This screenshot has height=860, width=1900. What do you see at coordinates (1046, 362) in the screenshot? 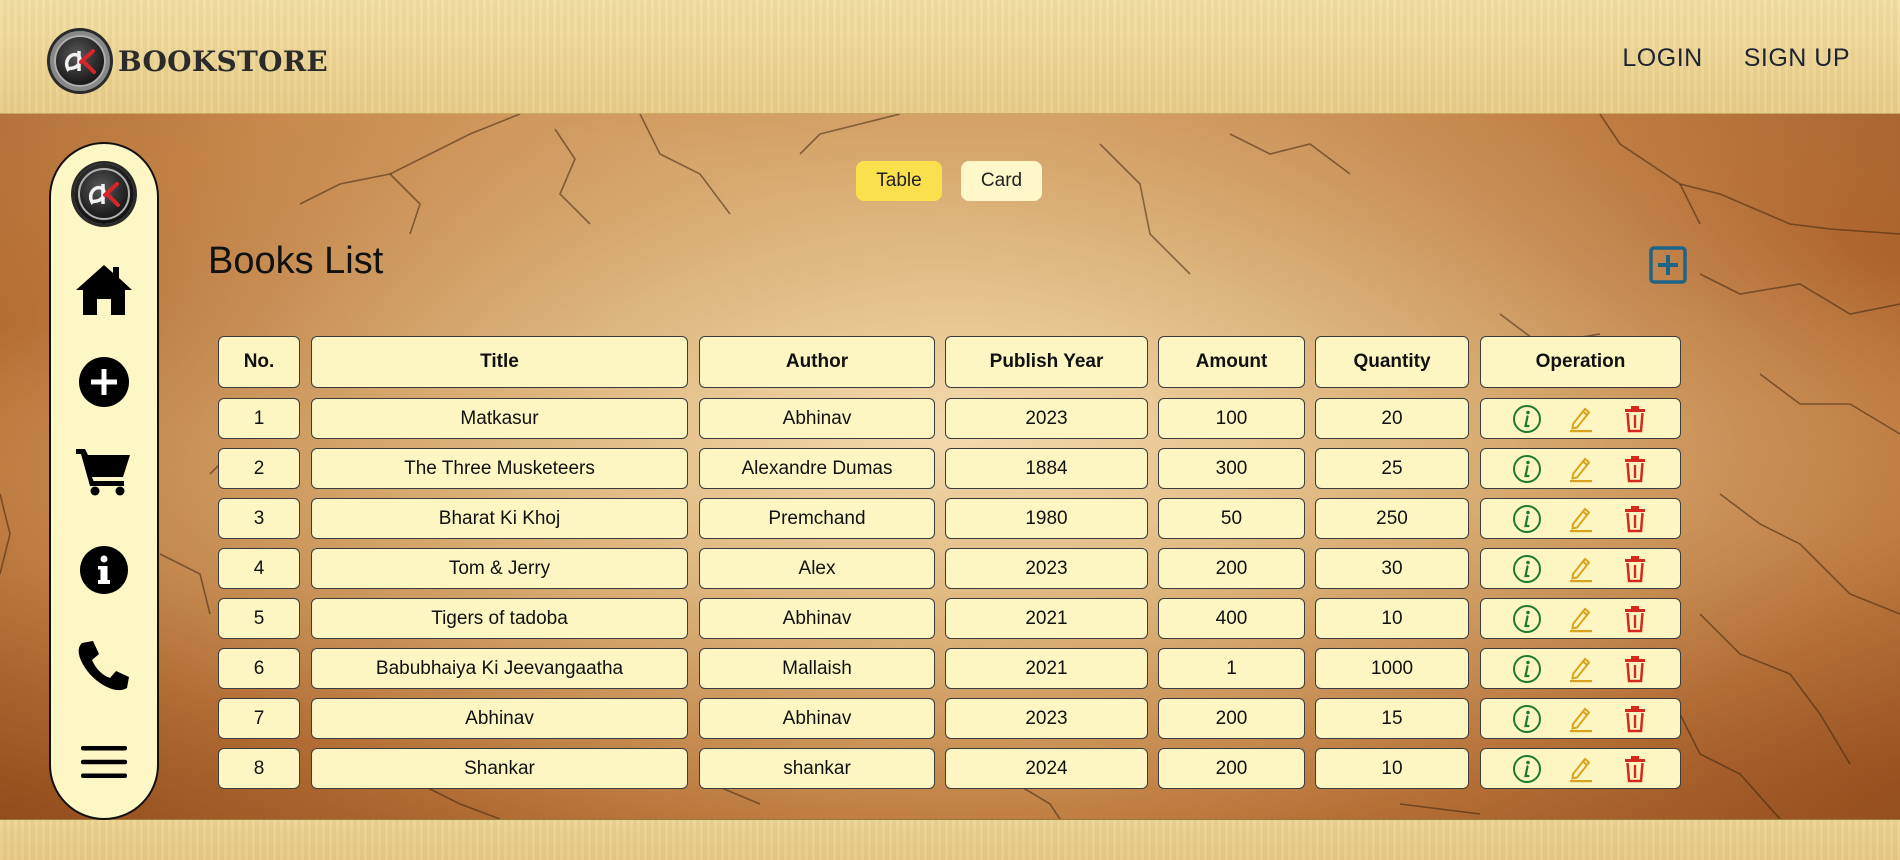
I see `column-header-publish-year: Publish Year` at bounding box center [1046, 362].